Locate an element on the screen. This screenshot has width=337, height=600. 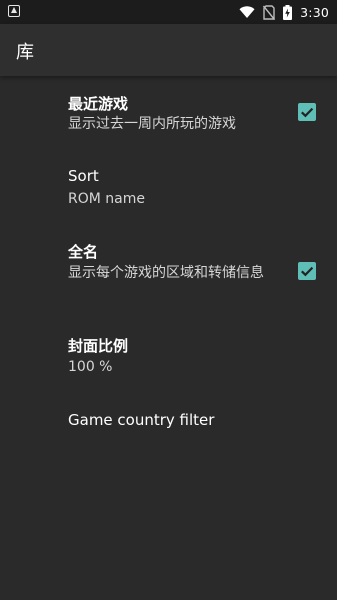
status-bar: 3:30 is located at coordinates (168, 12).